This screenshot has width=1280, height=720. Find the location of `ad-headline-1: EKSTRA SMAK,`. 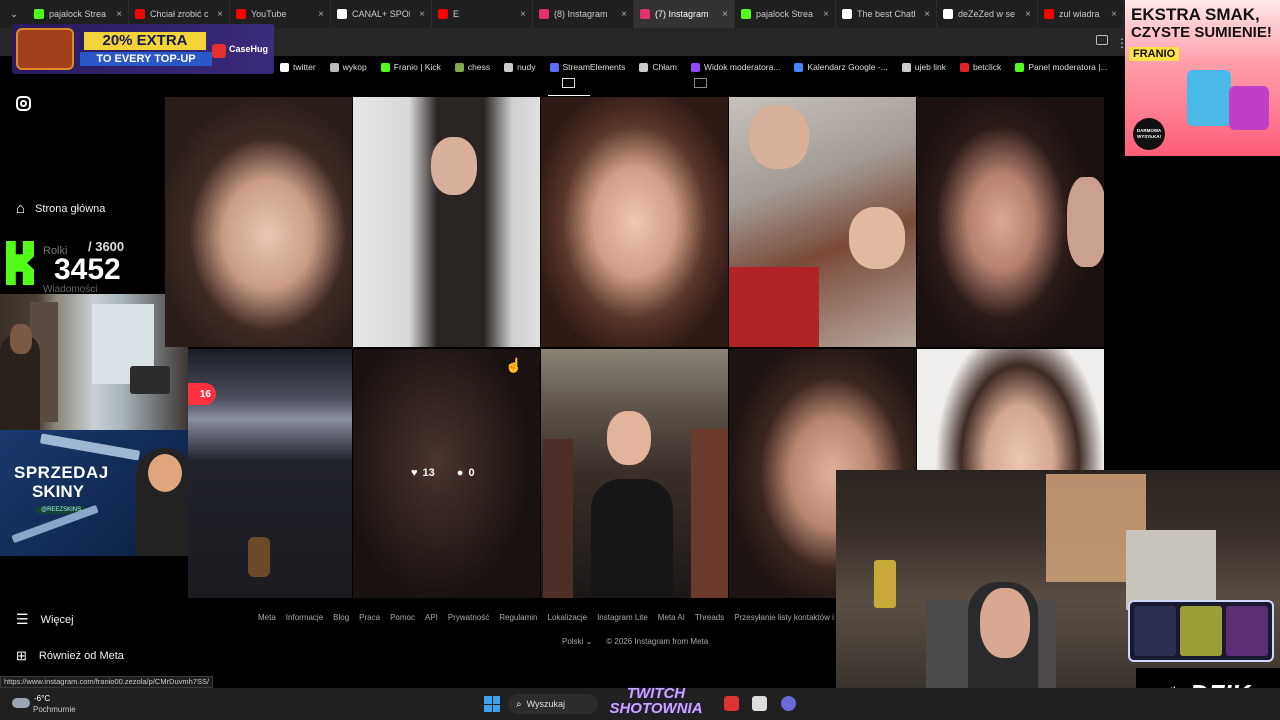

ad-headline-1: EKSTRA SMAK, is located at coordinates (1195, 14).